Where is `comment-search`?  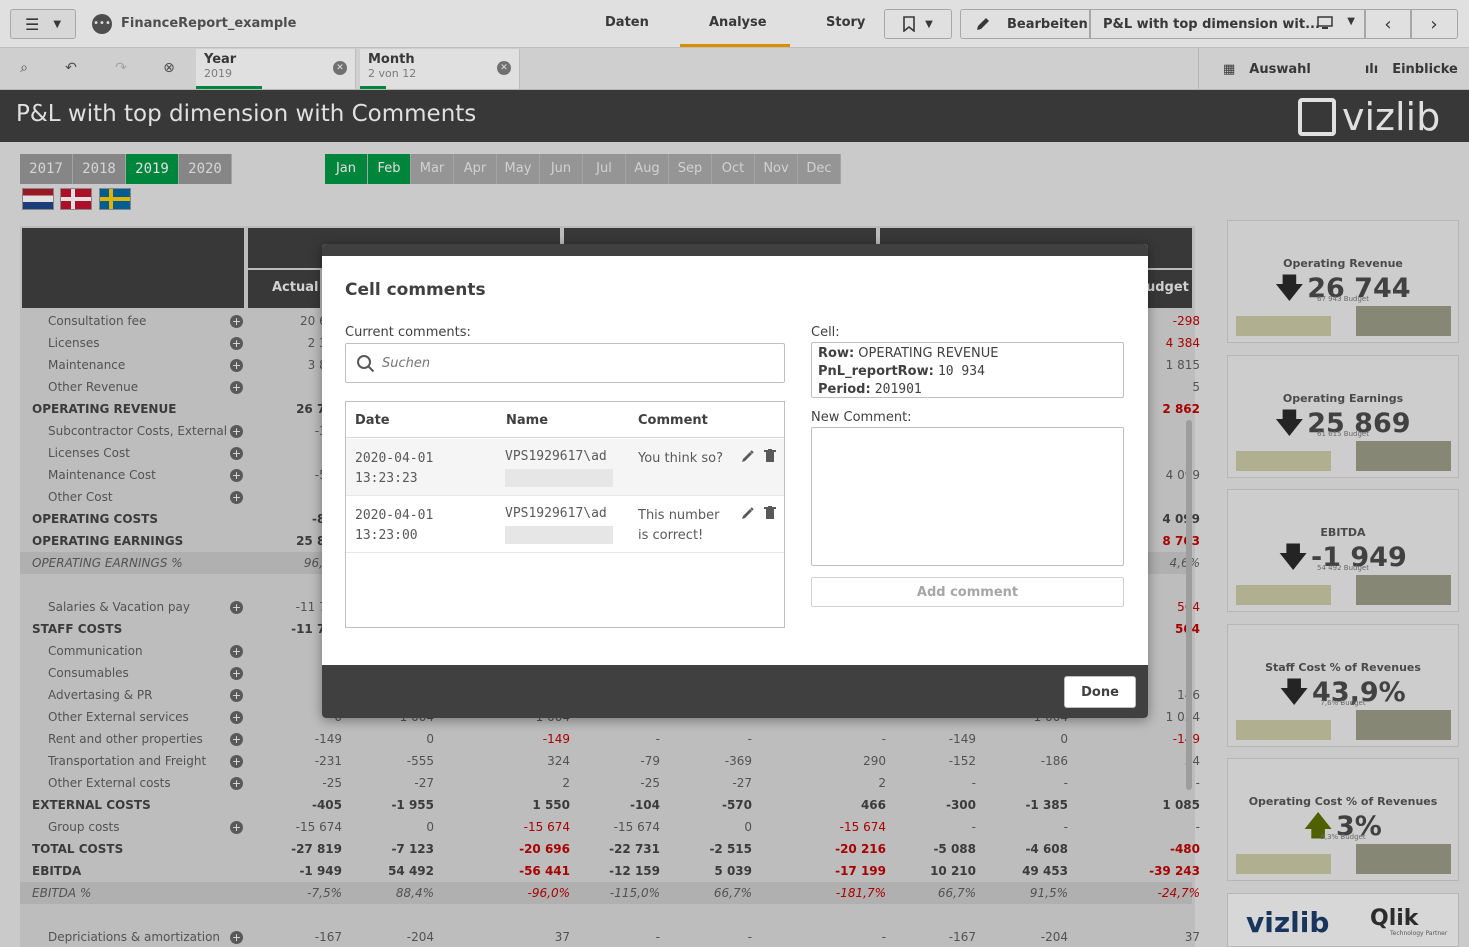 comment-search is located at coordinates (565, 363).